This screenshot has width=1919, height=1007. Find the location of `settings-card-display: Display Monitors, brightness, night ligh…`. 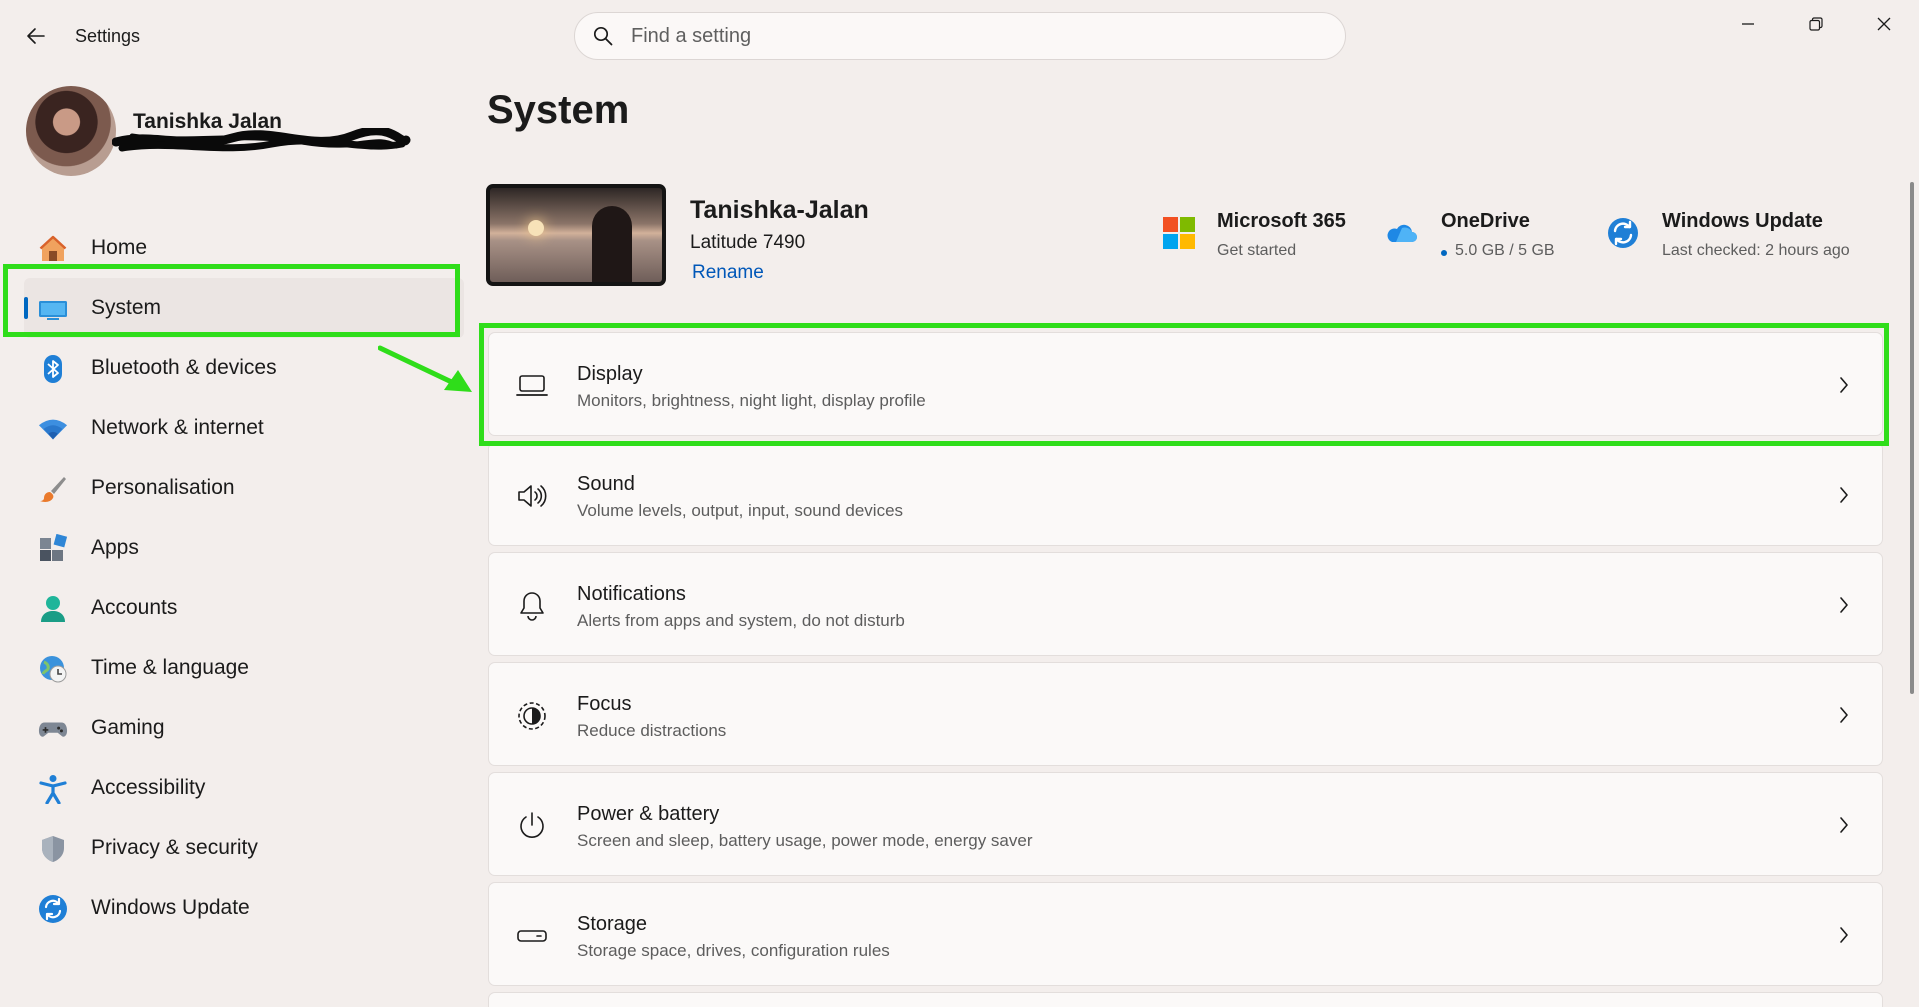

settings-card-display: Display Monitors, brightness, night ligh… is located at coordinates (1185, 384).